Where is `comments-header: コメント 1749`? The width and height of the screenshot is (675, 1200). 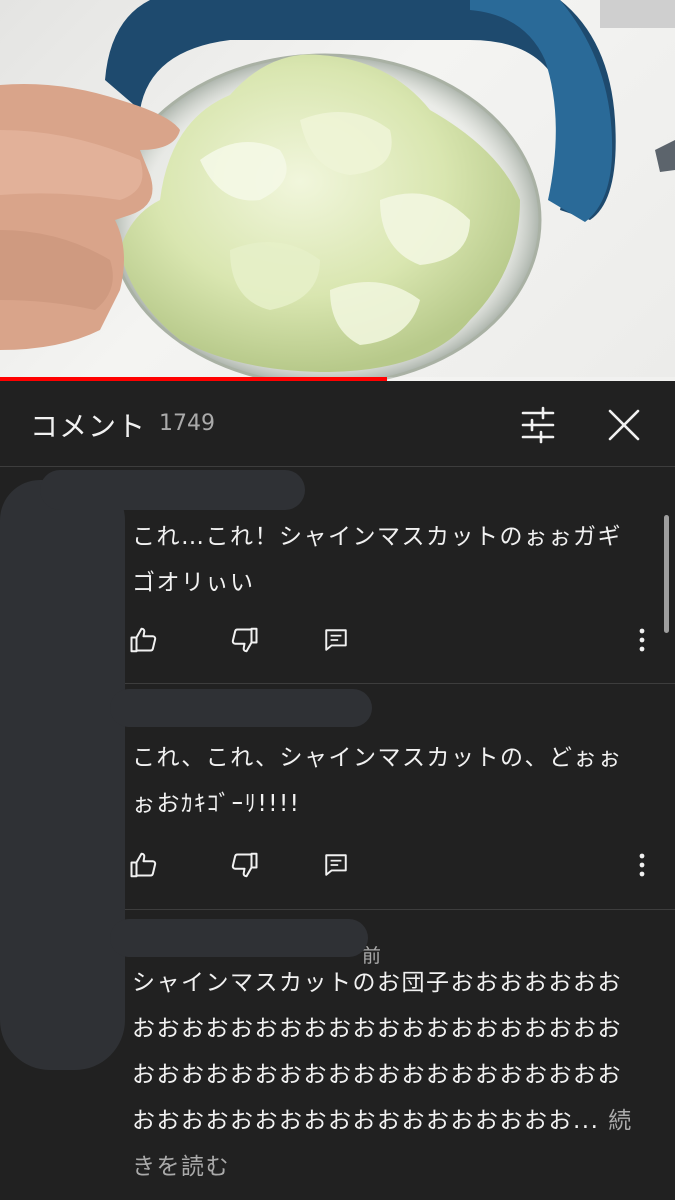
comments-header: コメント 1749 is located at coordinates (337, 424).